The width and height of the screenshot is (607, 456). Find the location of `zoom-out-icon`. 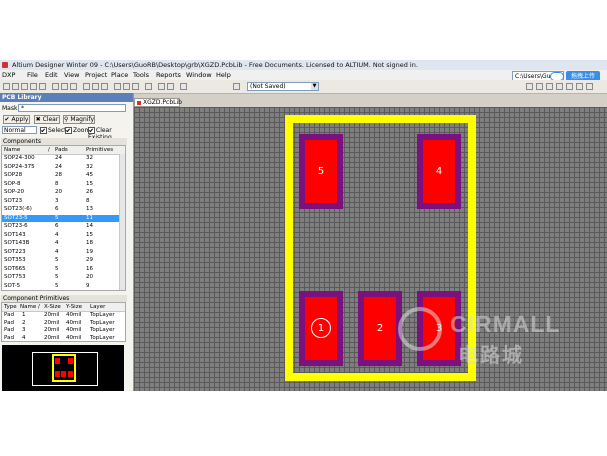

zoom-out-icon is located at coordinates (64, 86).